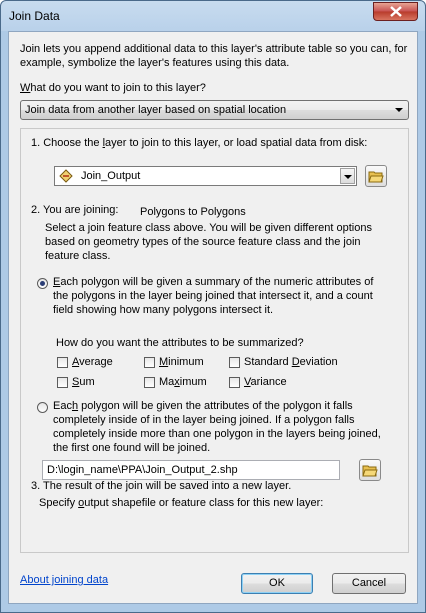 This screenshot has height=613, width=426. I want to click on sum-checkbox, so click(62, 382).